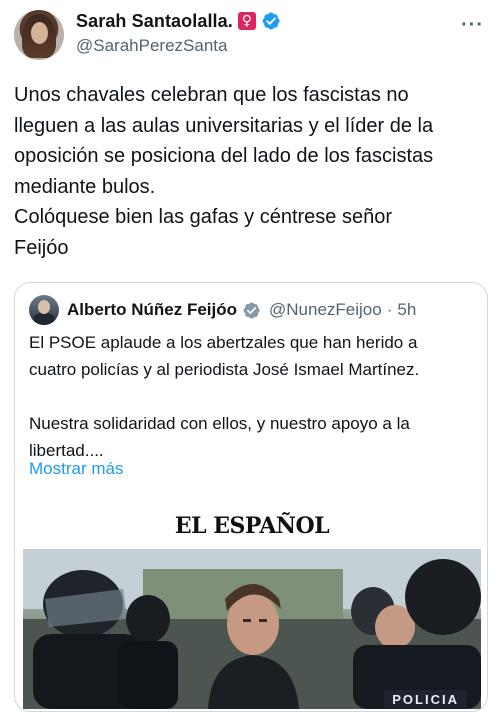 This screenshot has width=500, height=712. Describe the element at coordinates (271, 21) in the screenshot. I see `verified-badge-icon` at that location.